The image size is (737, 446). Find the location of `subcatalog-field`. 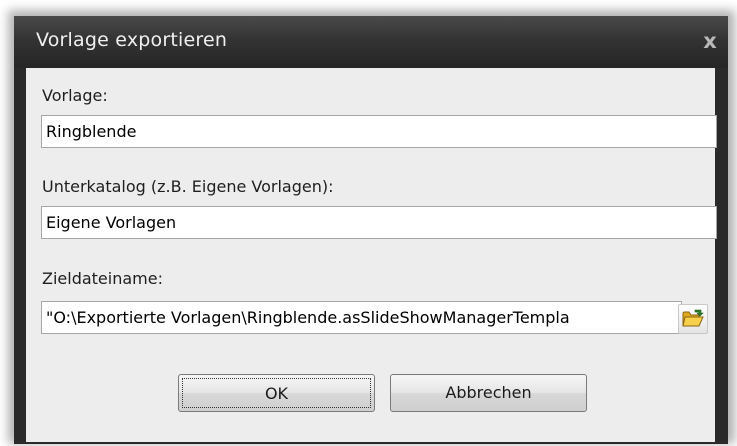

subcatalog-field is located at coordinates (379, 222).